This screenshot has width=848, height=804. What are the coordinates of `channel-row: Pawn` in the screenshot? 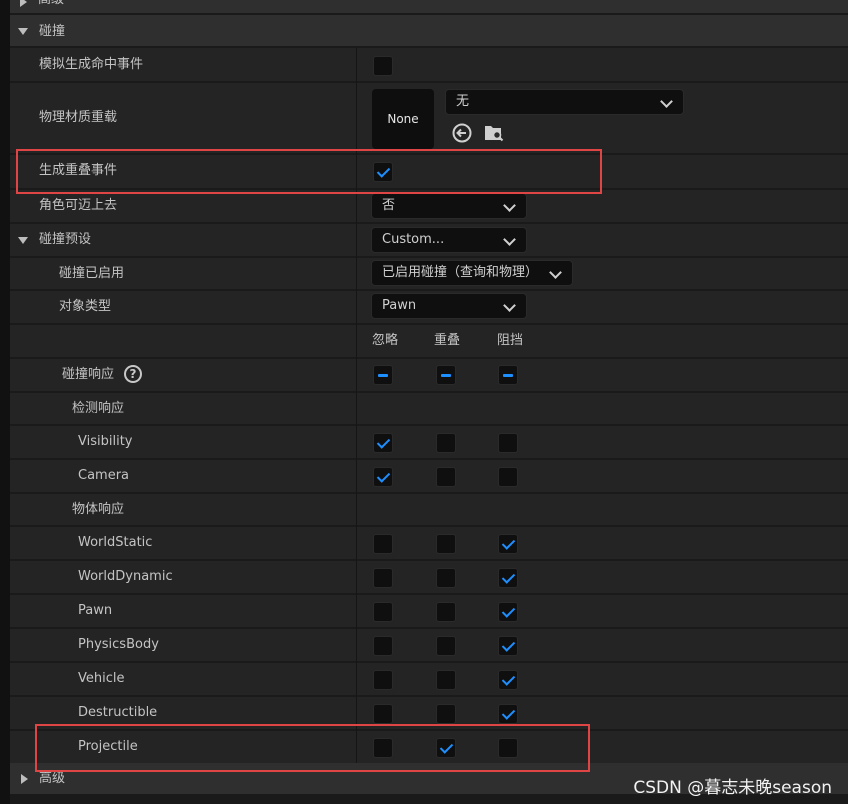 It's located at (429, 611).